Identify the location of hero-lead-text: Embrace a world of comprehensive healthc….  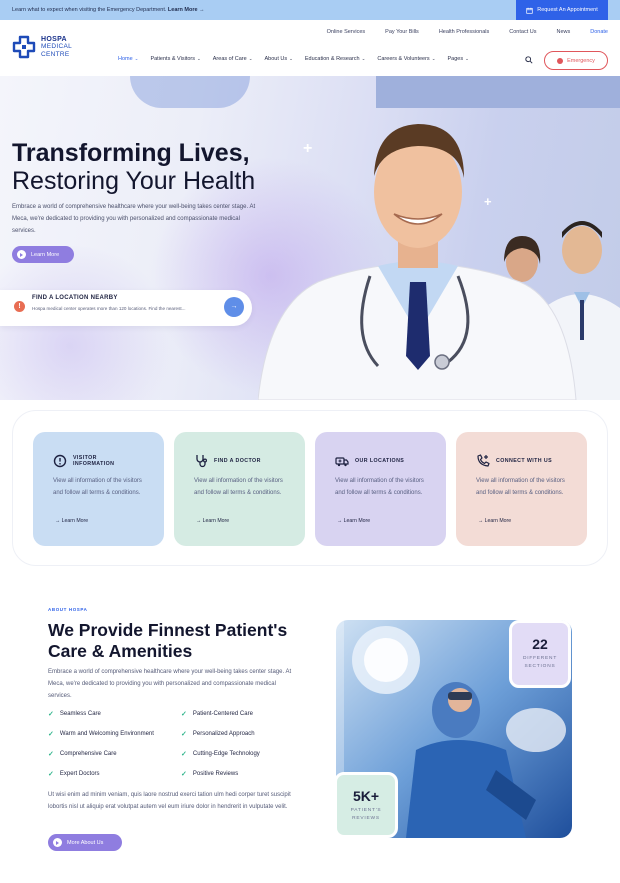
(134, 219).